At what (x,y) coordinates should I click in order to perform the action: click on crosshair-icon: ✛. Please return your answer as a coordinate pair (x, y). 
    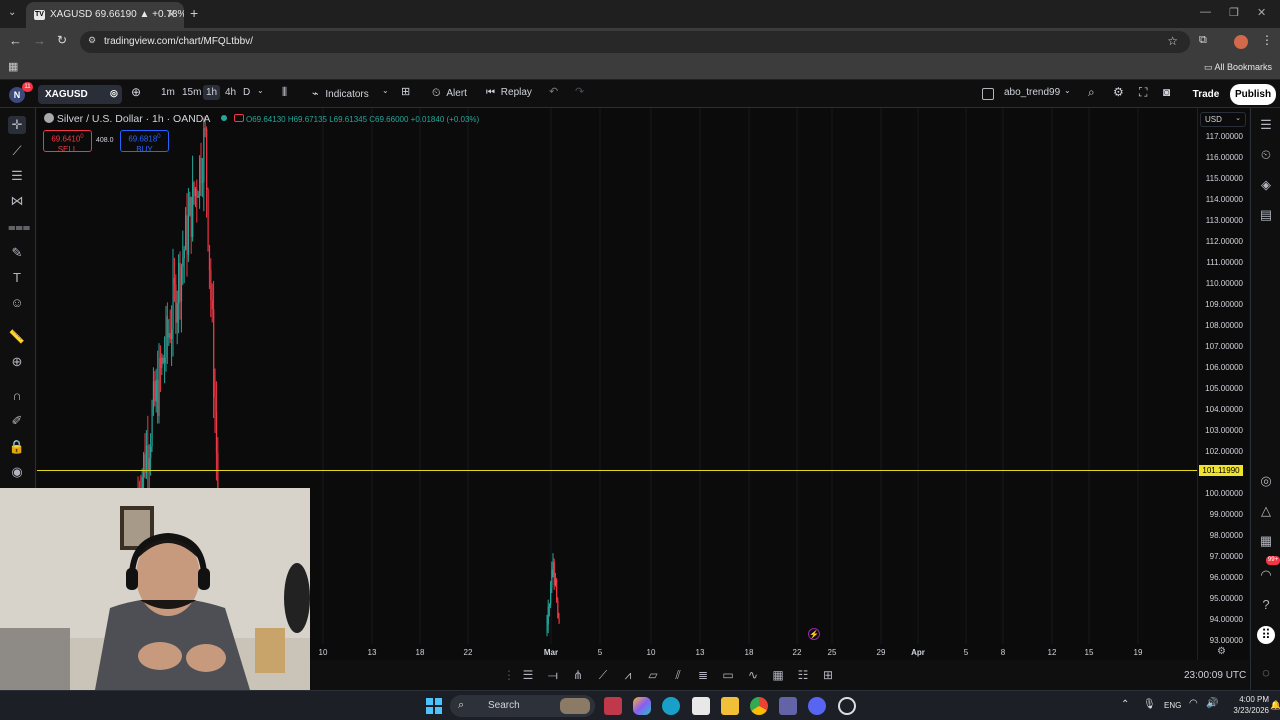
    Looking at the image, I should click on (17, 125).